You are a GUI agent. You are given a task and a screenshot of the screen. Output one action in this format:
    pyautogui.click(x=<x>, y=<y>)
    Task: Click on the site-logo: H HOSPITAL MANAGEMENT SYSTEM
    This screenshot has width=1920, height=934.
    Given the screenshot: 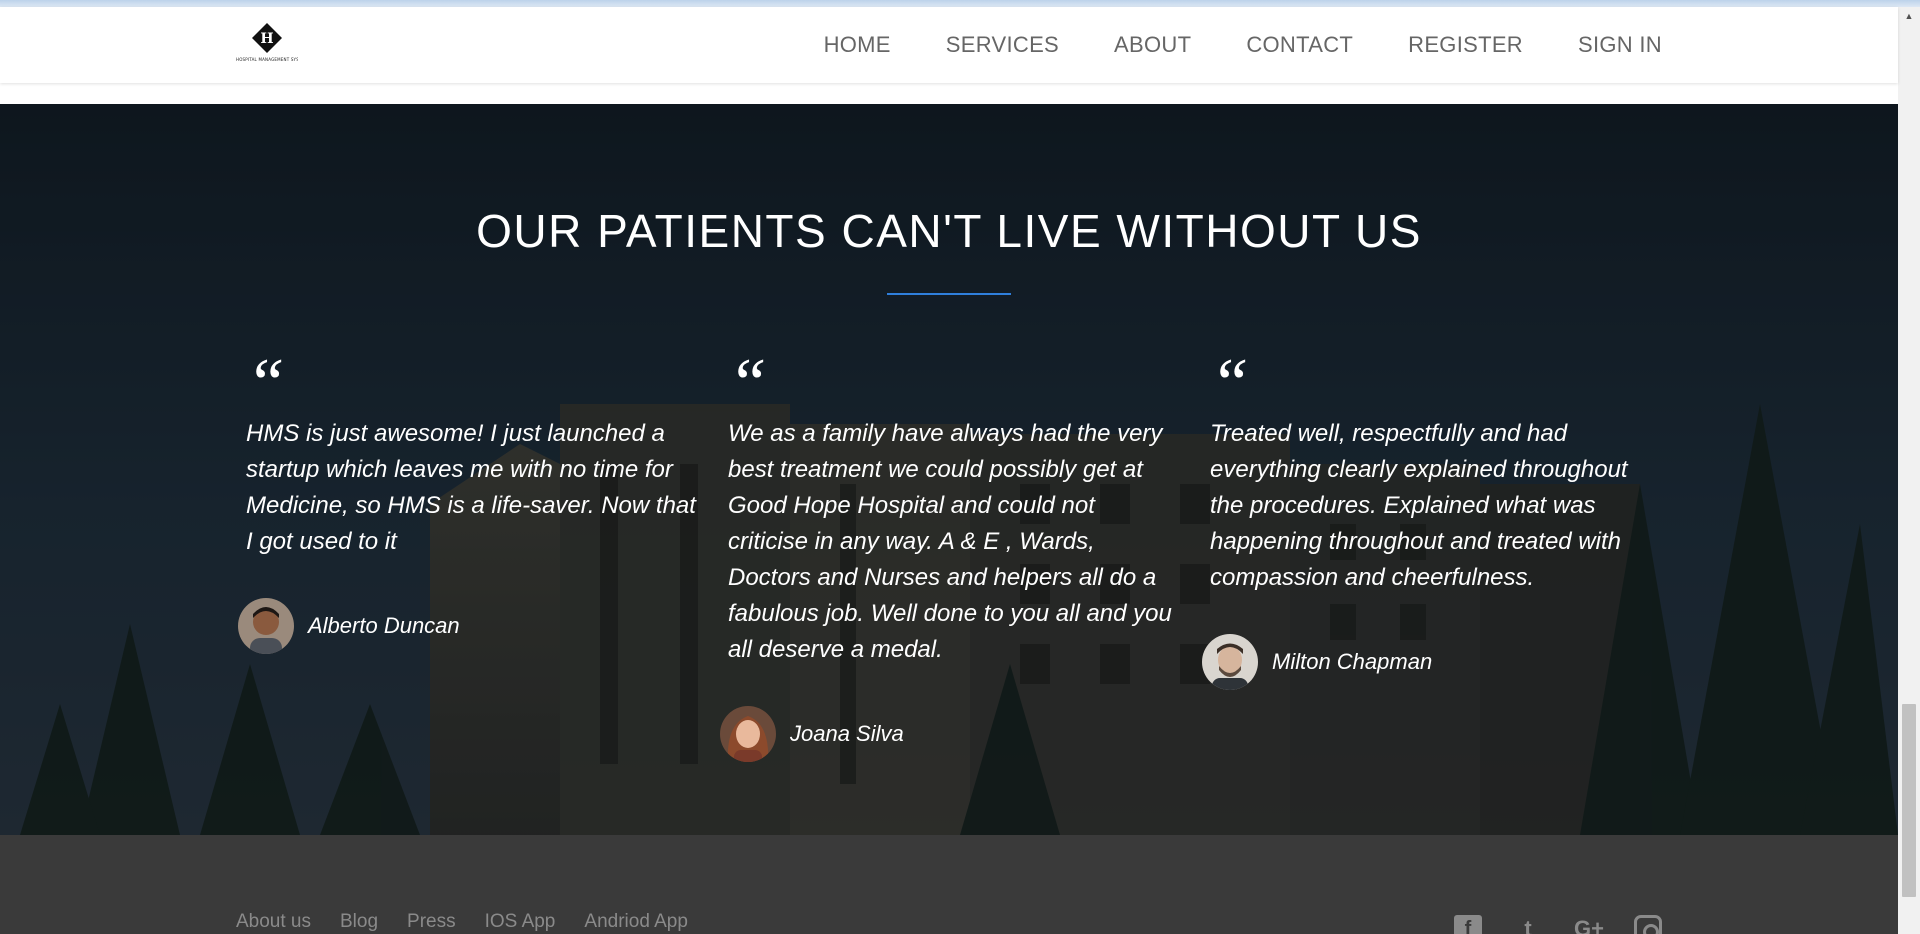 What is the action you would take?
    pyautogui.click(x=267, y=45)
    